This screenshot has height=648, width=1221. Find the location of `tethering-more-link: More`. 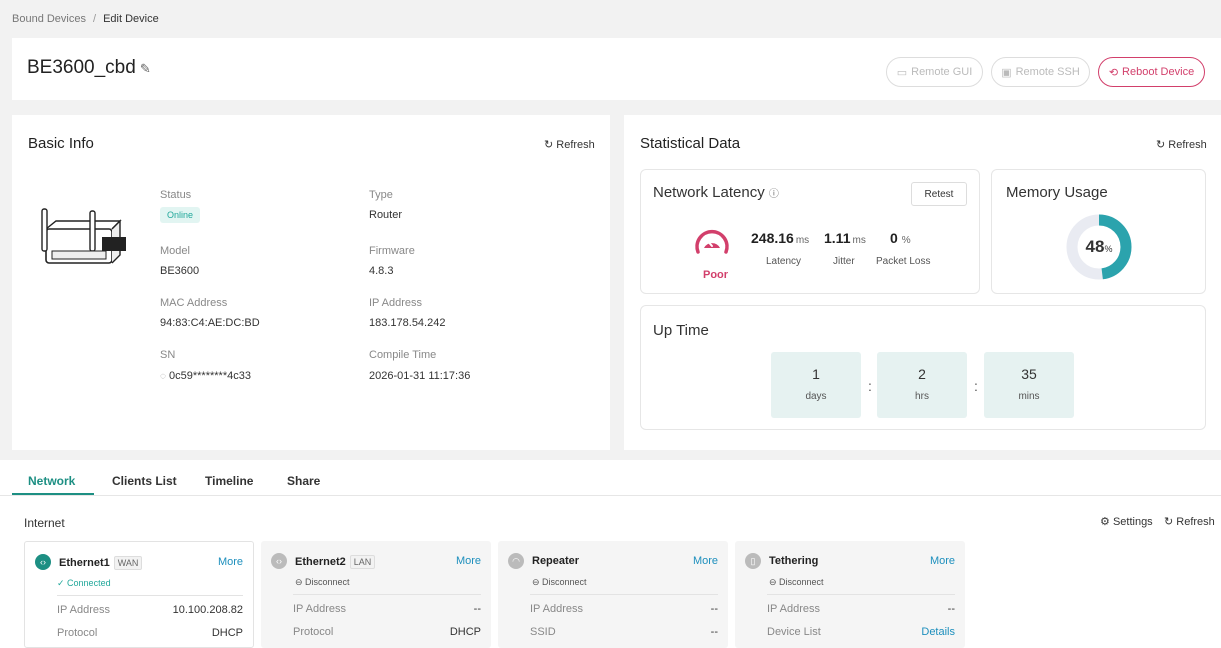

tethering-more-link: More is located at coordinates (942, 561).